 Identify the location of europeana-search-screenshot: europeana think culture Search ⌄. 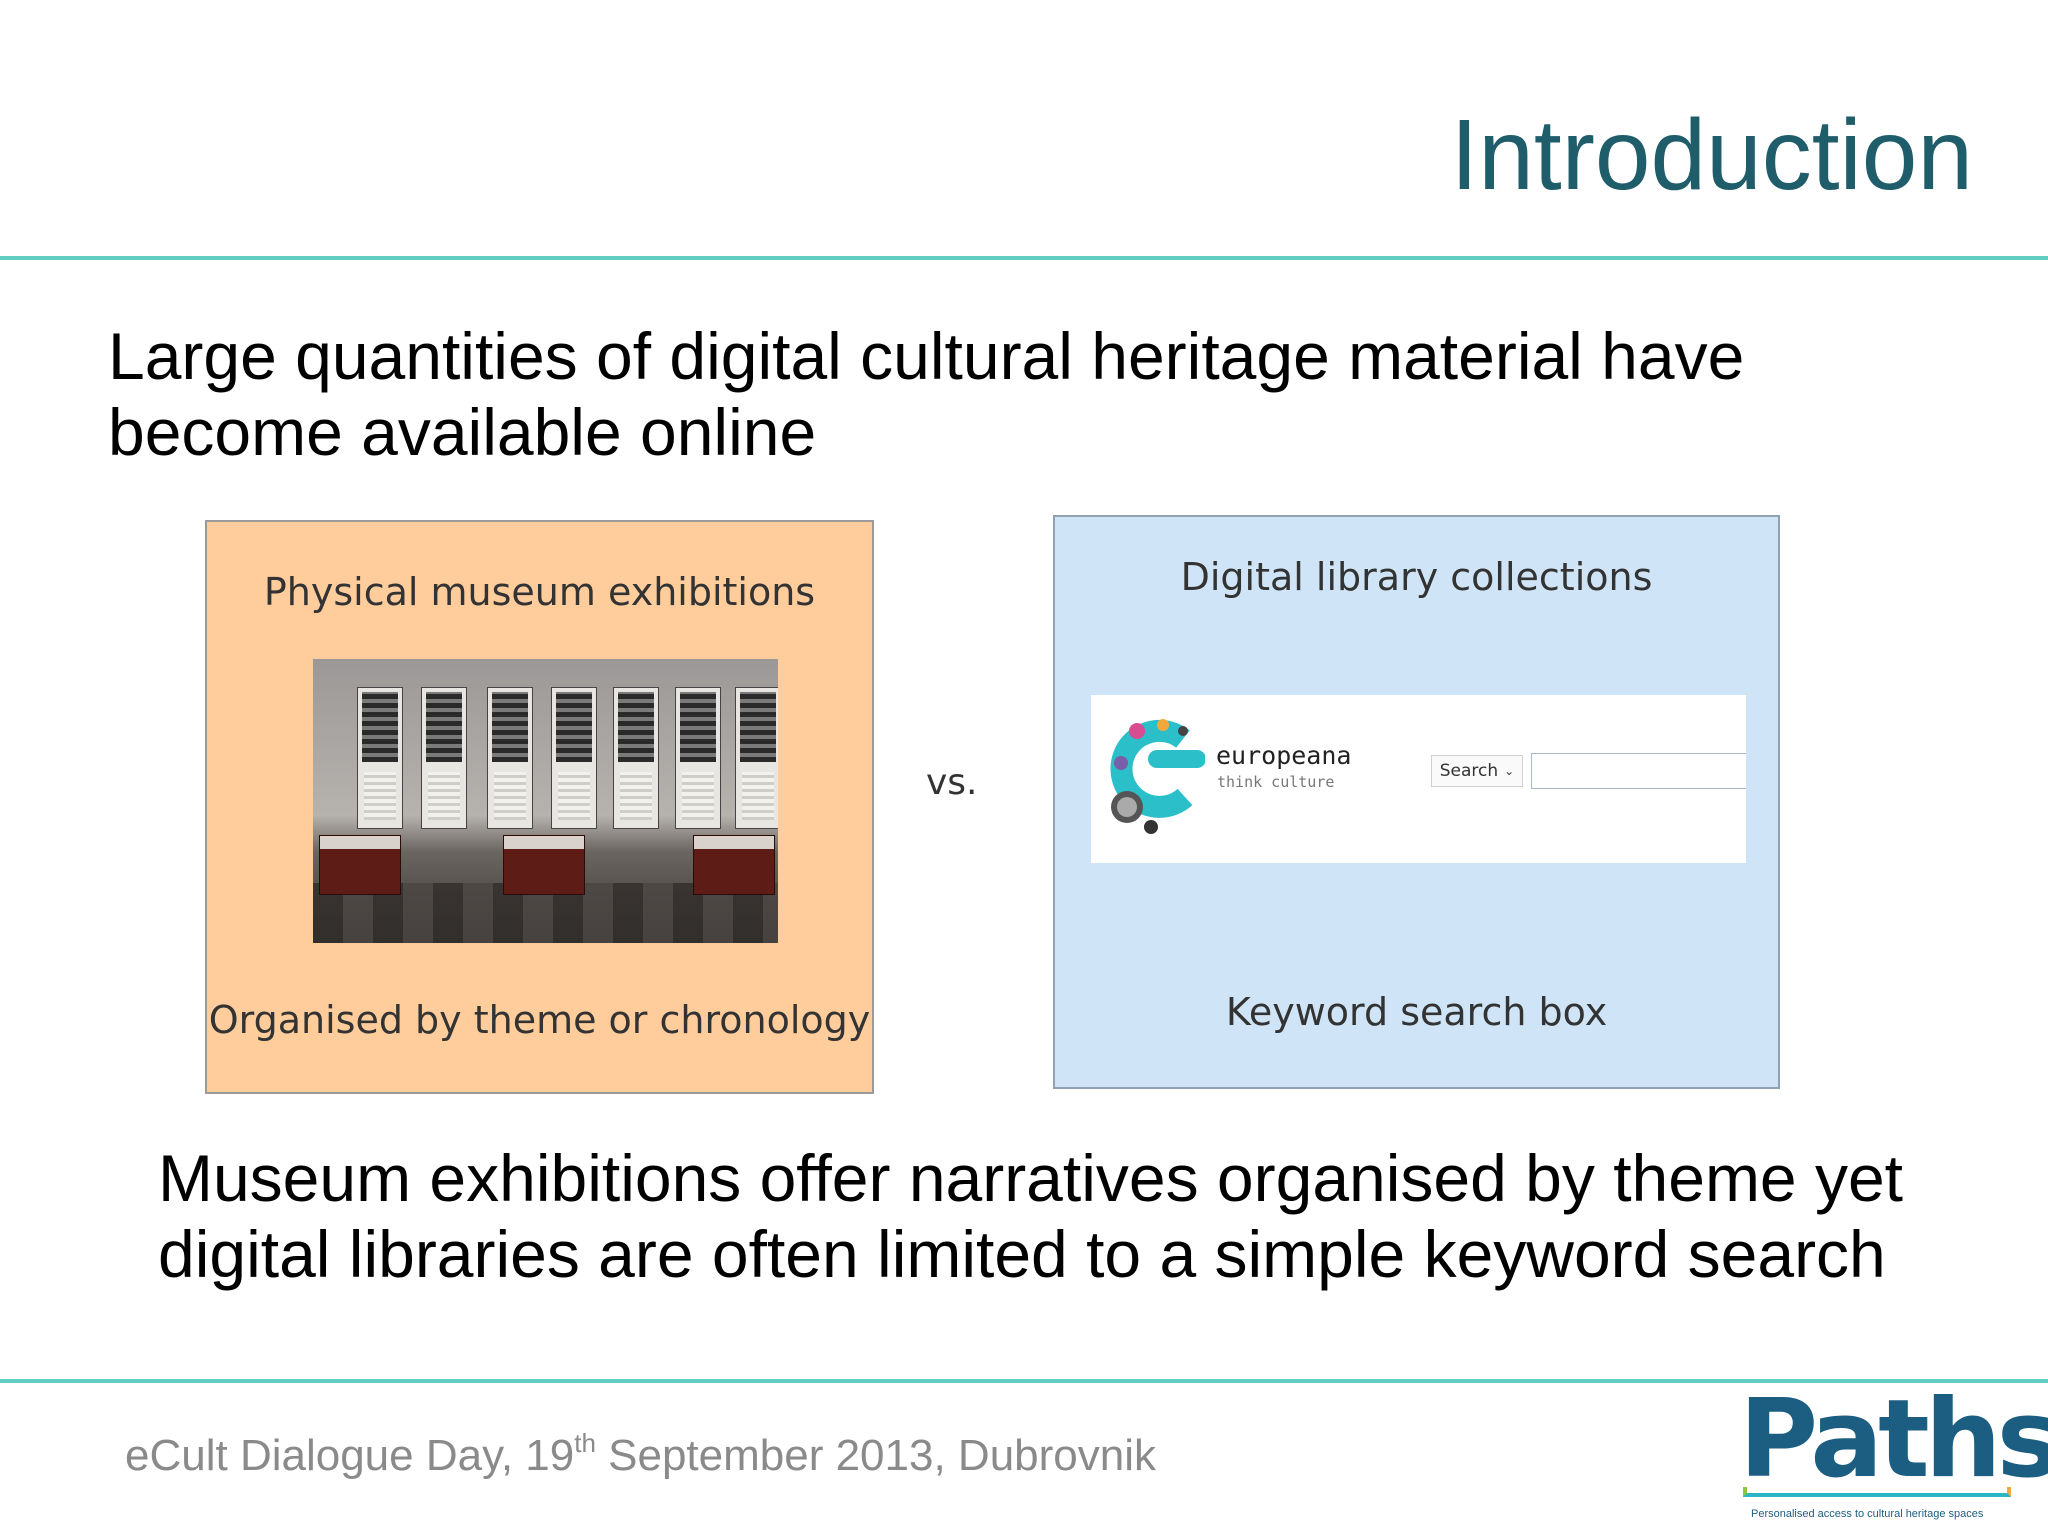
(1418, 779).